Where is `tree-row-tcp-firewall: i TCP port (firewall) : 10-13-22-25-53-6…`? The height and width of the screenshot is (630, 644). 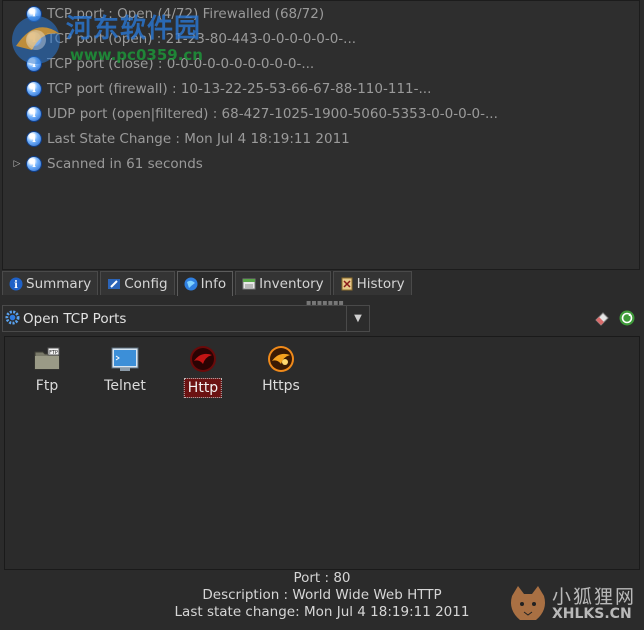
tree-row-tcp-firewall: i TCP port (firewall) : 10-13-22-25-53-6… is located at coordinates (221, 89).